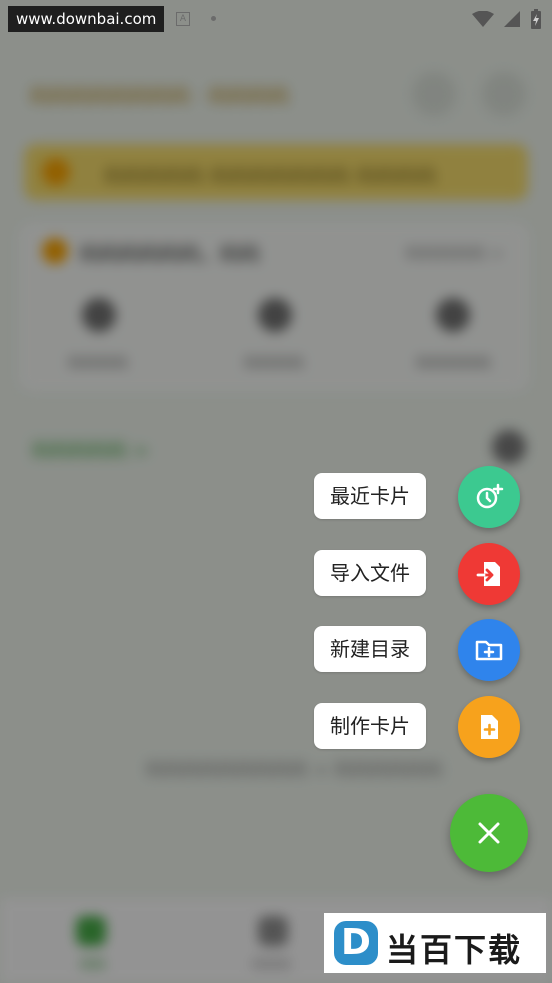 This screenshot has width=552, height=983. I want to click on wifi-icon, so click(483, 19).